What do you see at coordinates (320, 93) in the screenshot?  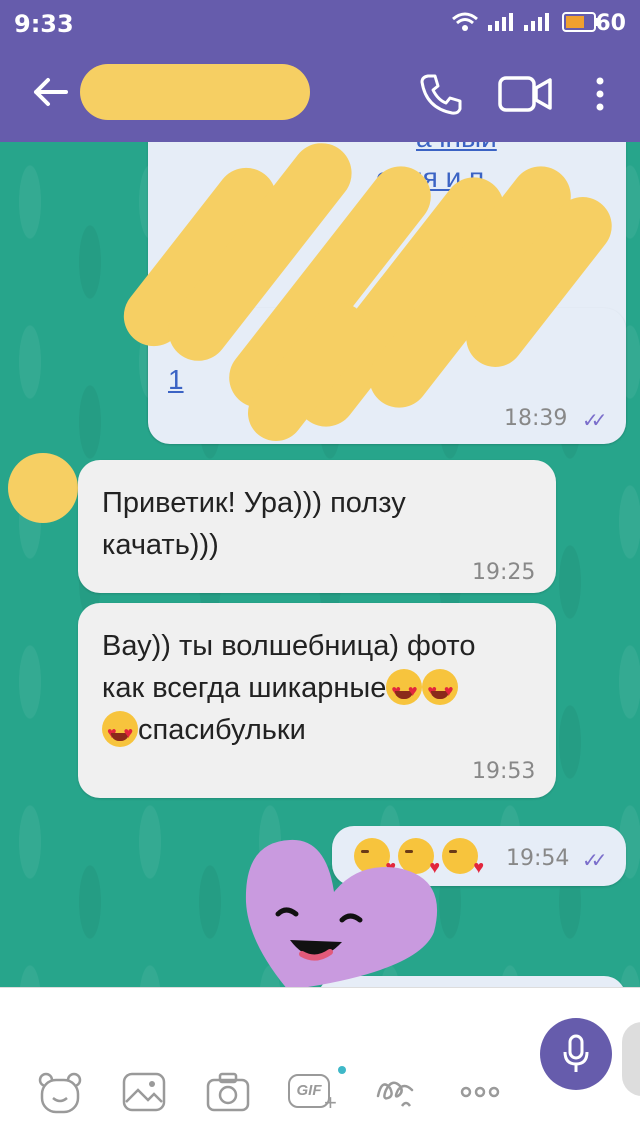 I see `chat-header` at bounding box center [320, 93].